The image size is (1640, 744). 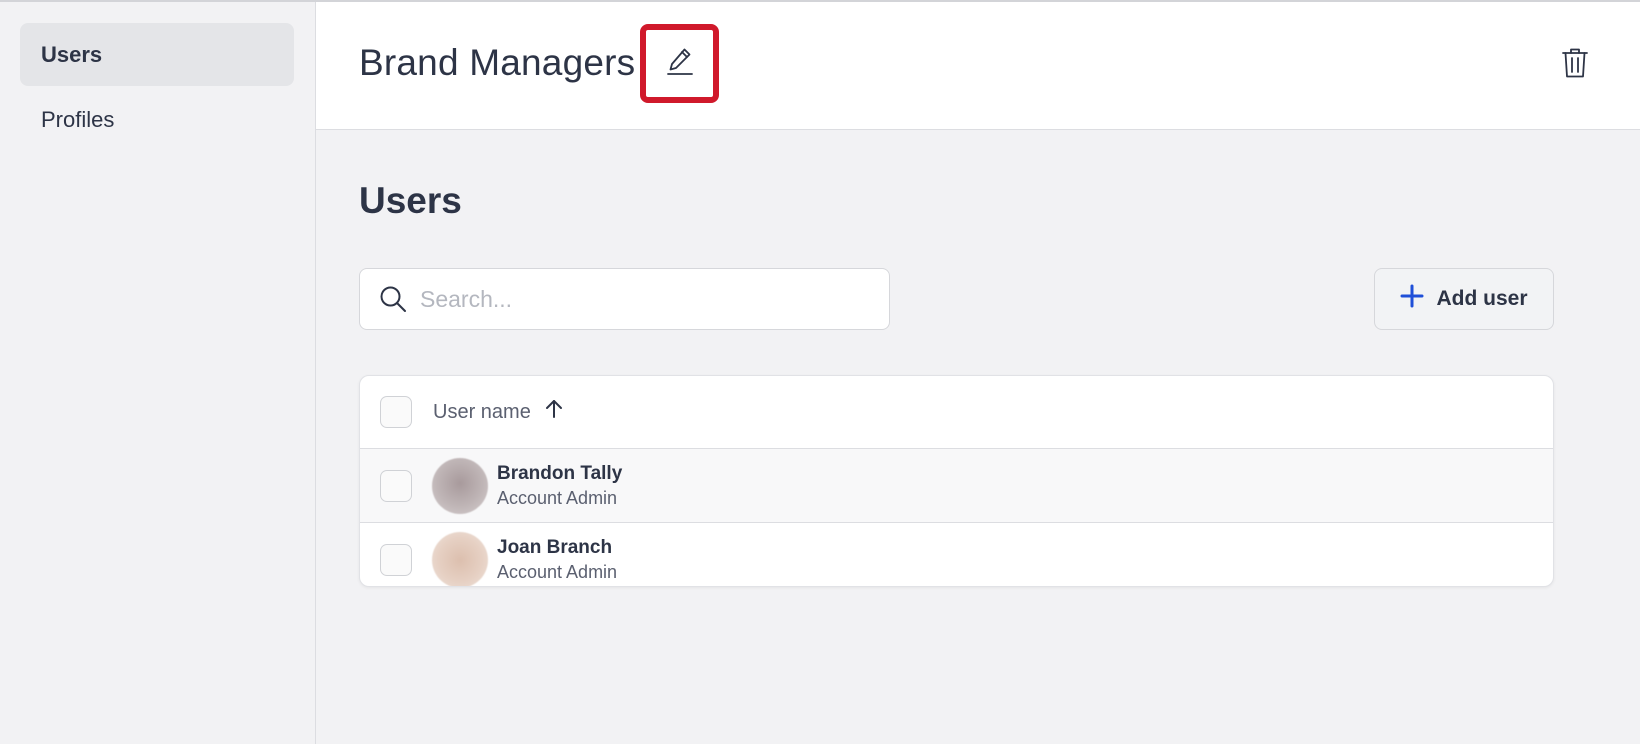 What do you see at coordinates (554, 412) in the screenshot?
I see `arrow-up-icon` at bounding box center [554, 412].